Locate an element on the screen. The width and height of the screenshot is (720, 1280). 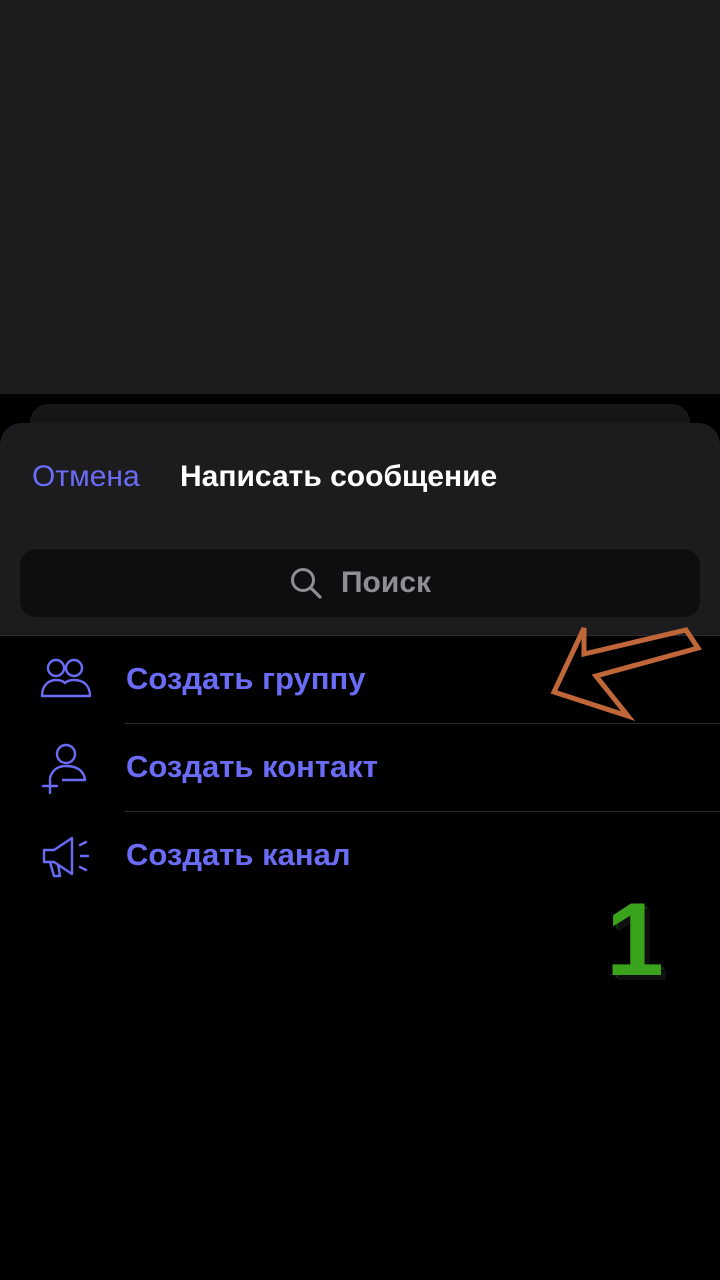
create-contact-item: Создать контакт is located at coordinates (360, 768).